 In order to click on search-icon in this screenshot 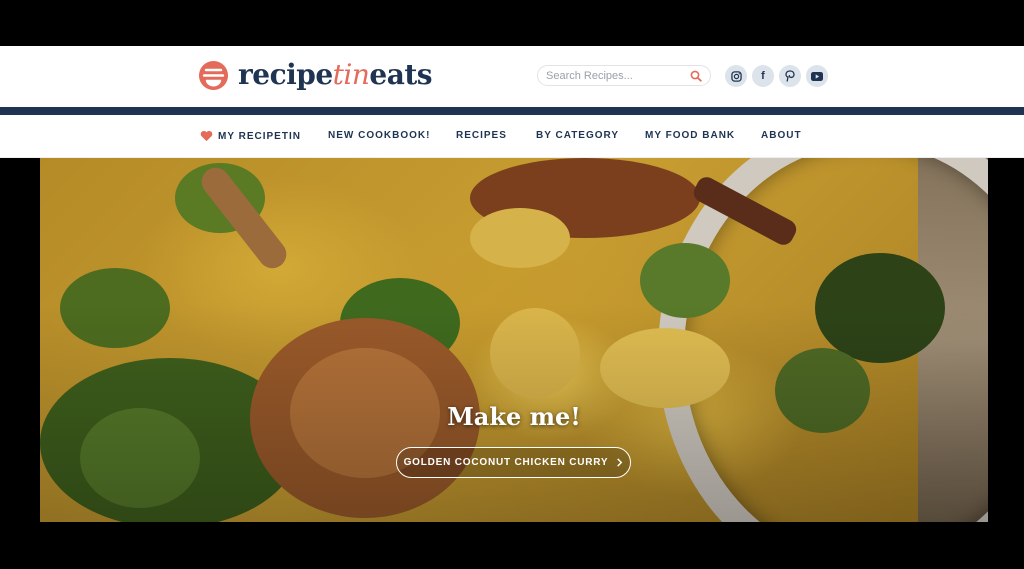, I will do `click(696, 76)`.